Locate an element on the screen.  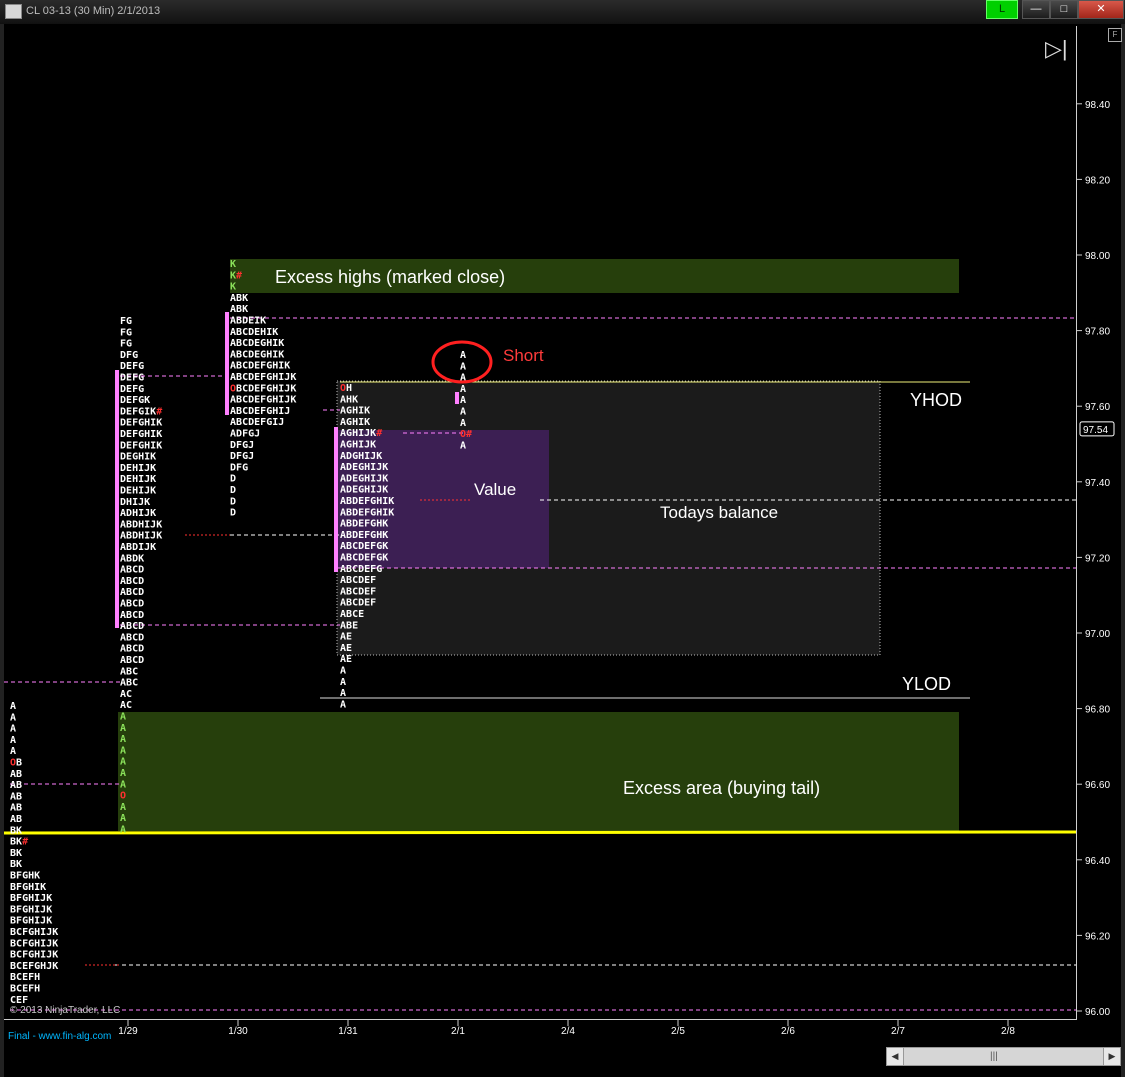
p1-row-5: OB is located at coordinates (16, 763).